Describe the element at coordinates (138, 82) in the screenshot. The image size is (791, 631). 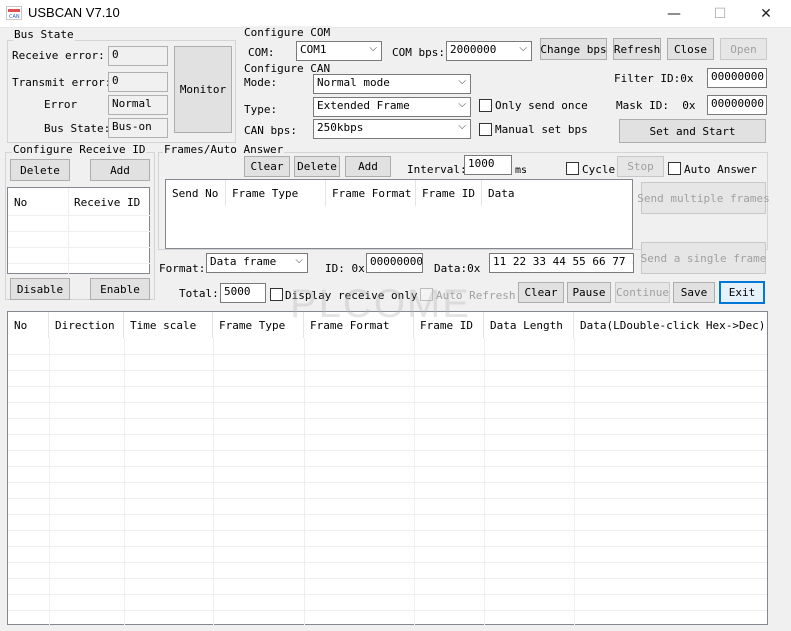
I see `transmit-error-field: 0` at that location.